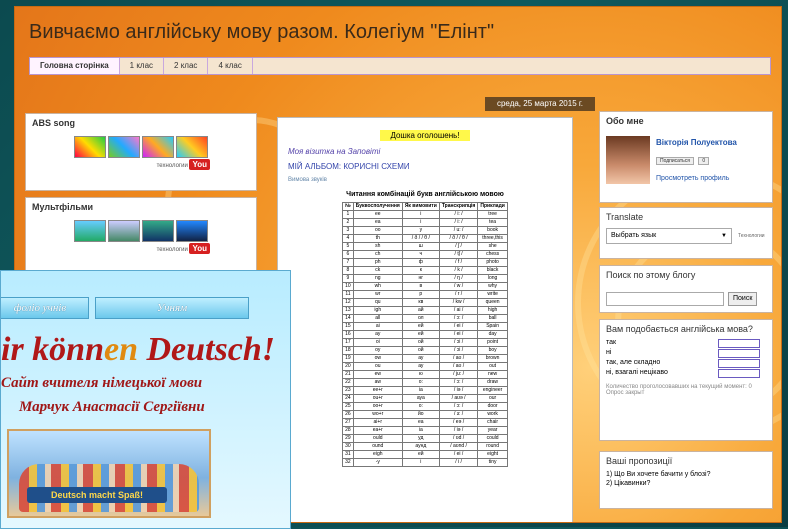 The image size is (788, 529). What do you see at coordinates (348, 206) in the screenshot?
I see `table-header-cell: №` at bounding box center [348, 206].